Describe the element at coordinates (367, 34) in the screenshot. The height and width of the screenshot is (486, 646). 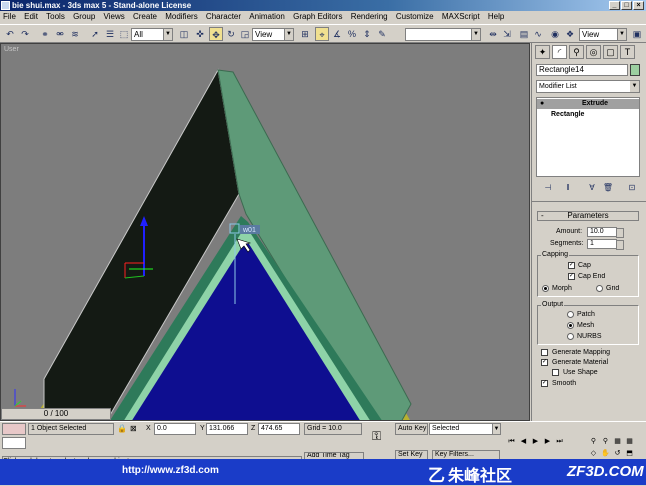
I see `spinner-snap-icon: ⇕` at that location.